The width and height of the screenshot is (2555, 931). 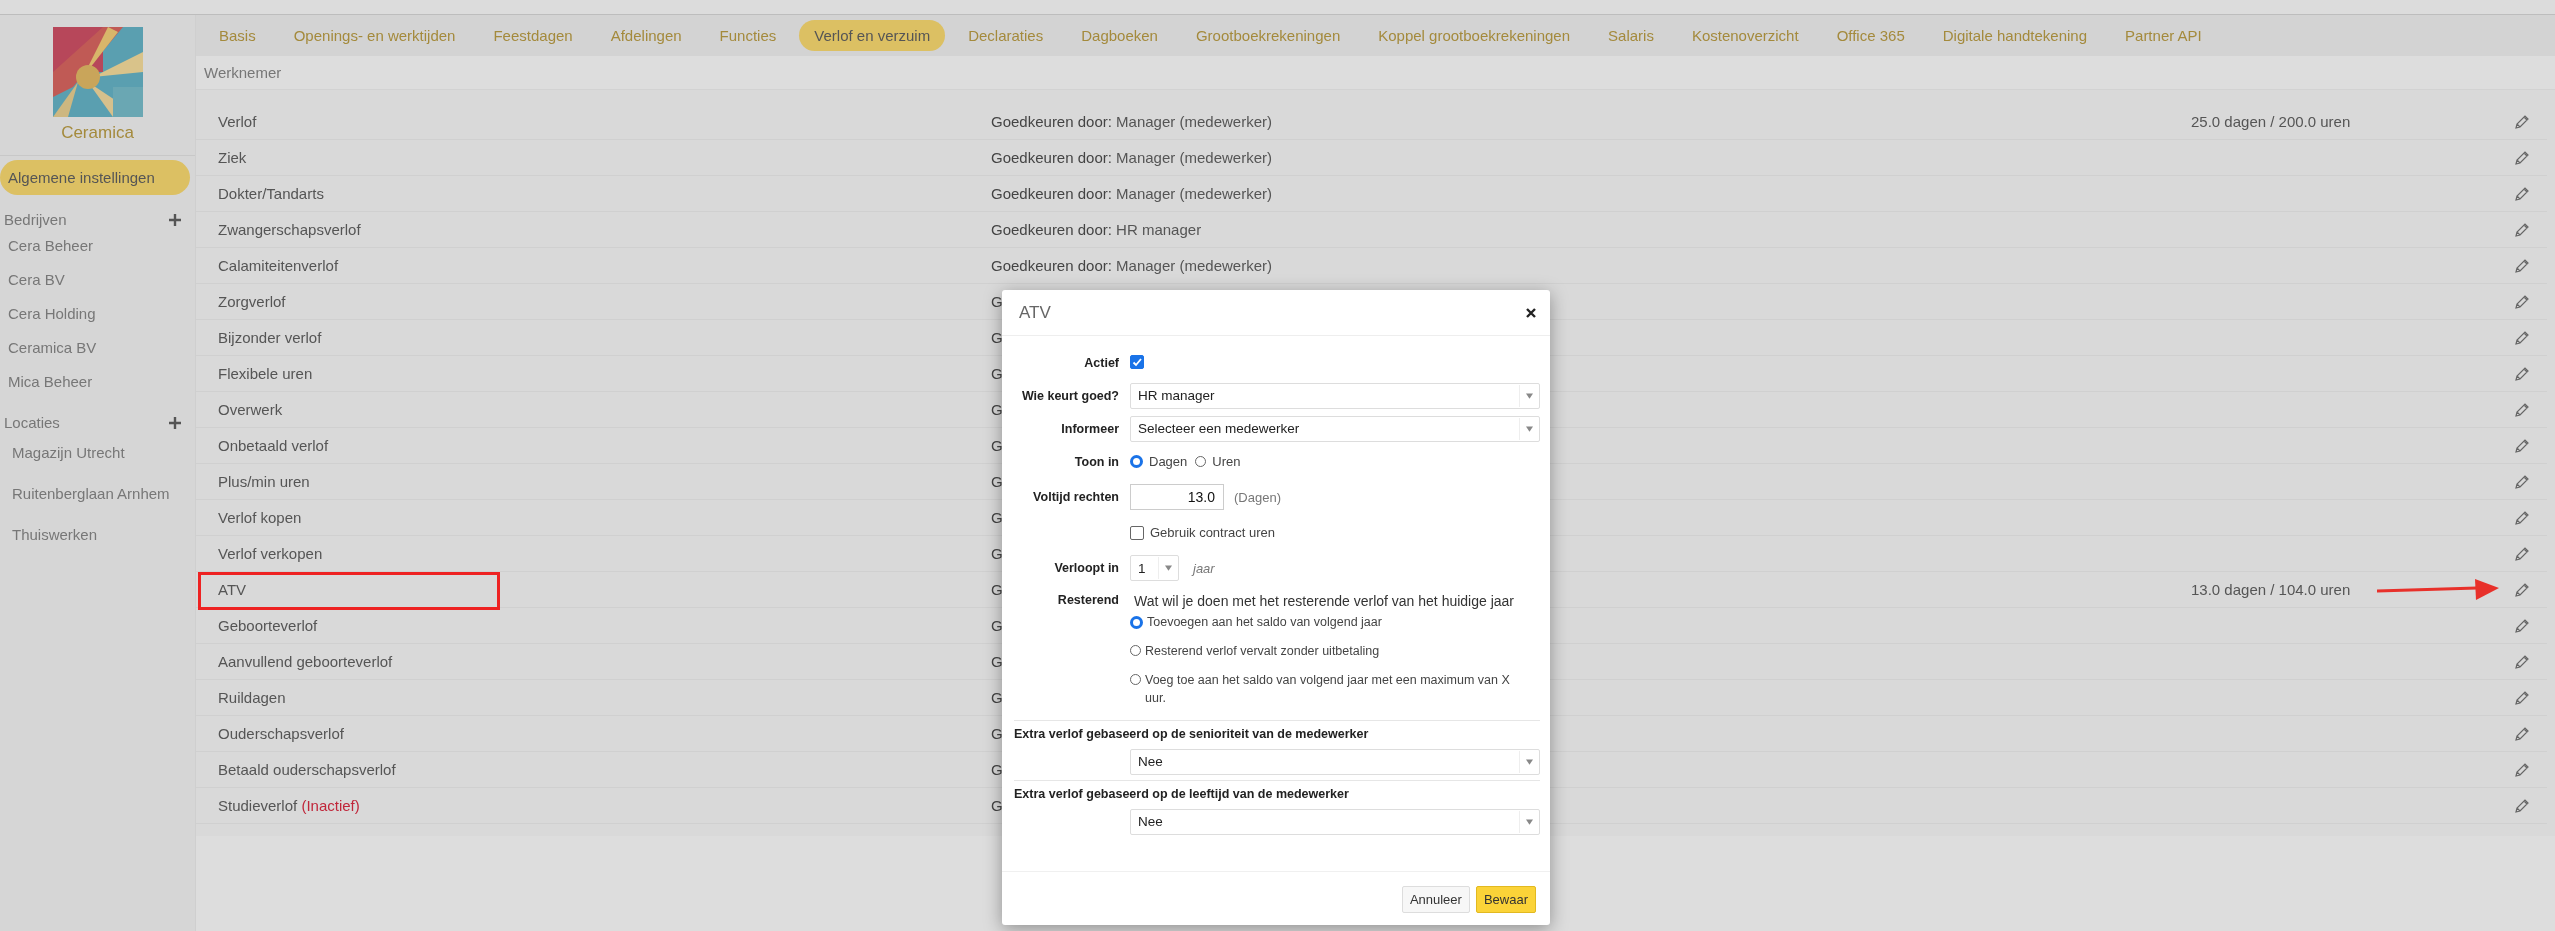 What do you see at coordinates (270, 553) in the screenshot?
I see `leave-type-name: Verlof verkopen` at bounding box center [270, 553].